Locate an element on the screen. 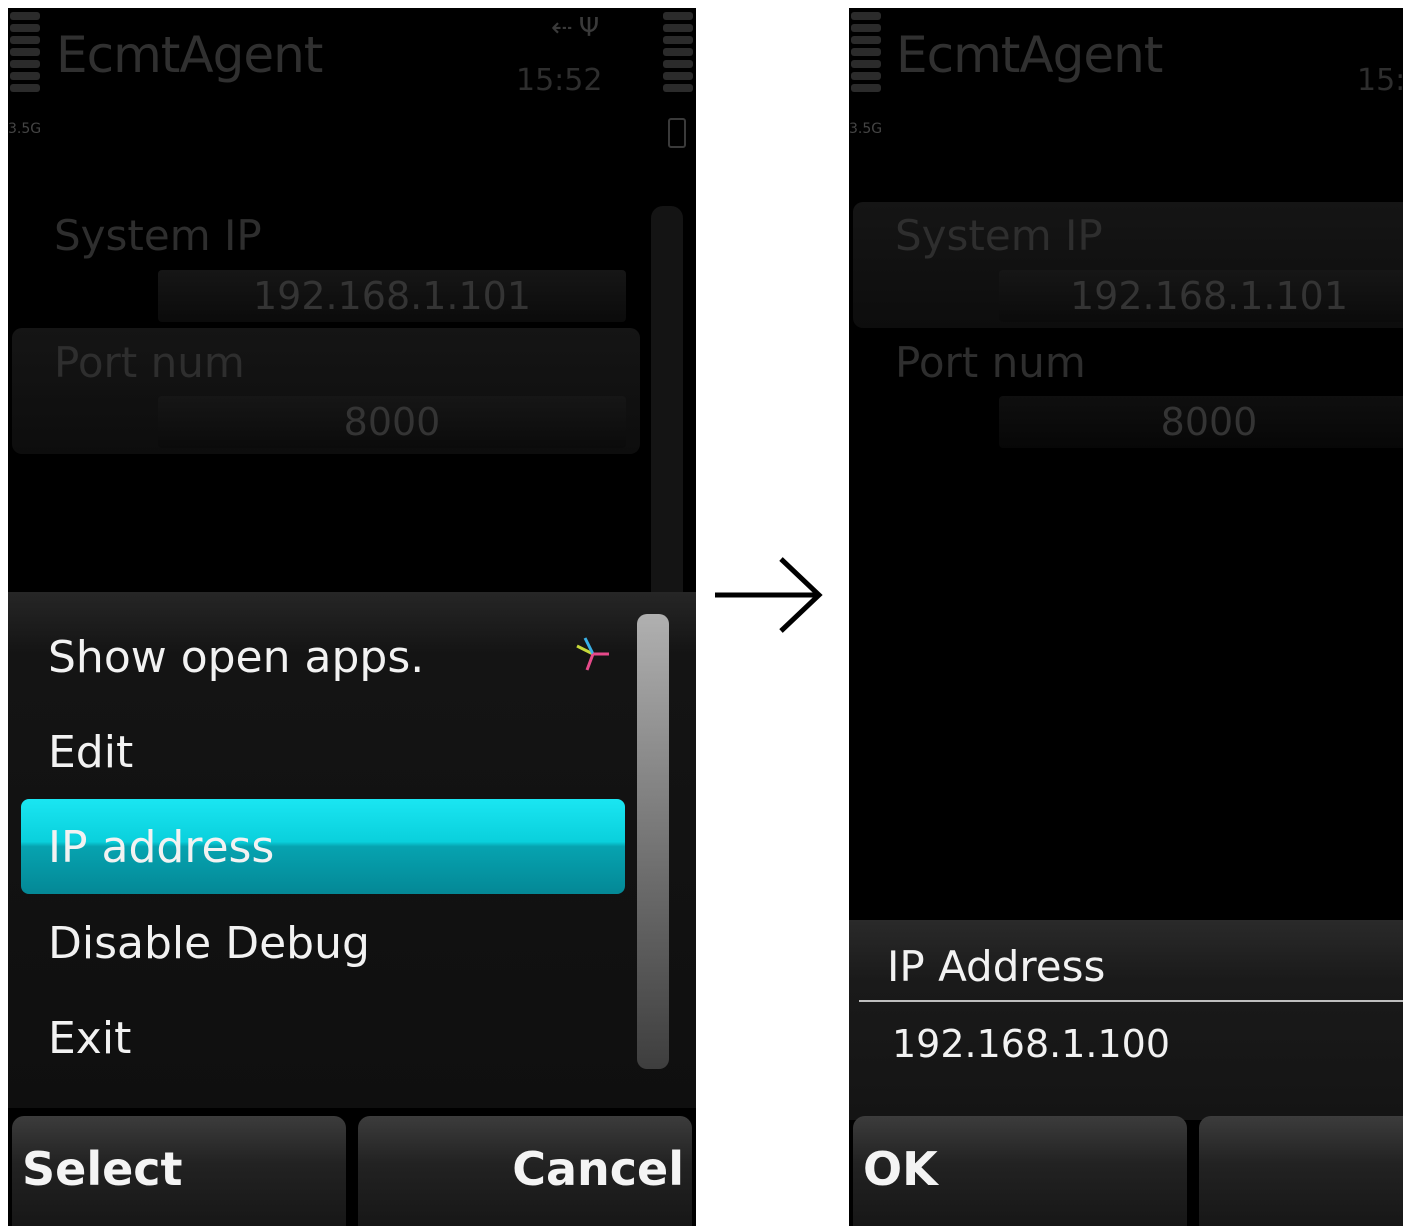  ip-address-dialog: IP Address 192.168.1.100 is located at coordinates (1126, 1020).